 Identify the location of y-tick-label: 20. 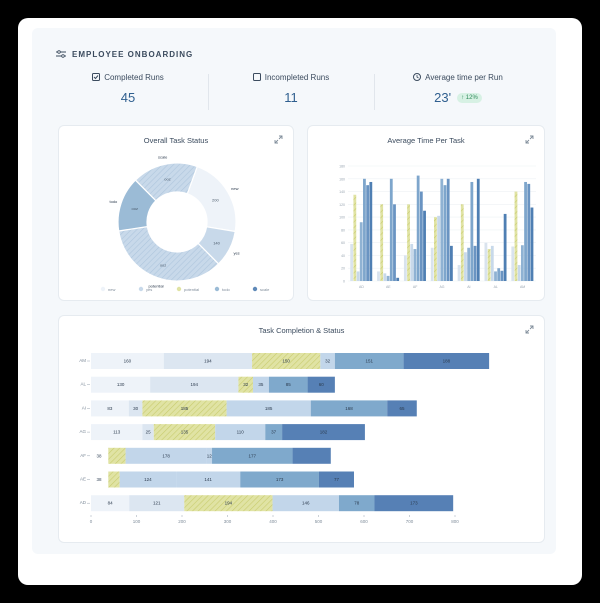
(343, 269).